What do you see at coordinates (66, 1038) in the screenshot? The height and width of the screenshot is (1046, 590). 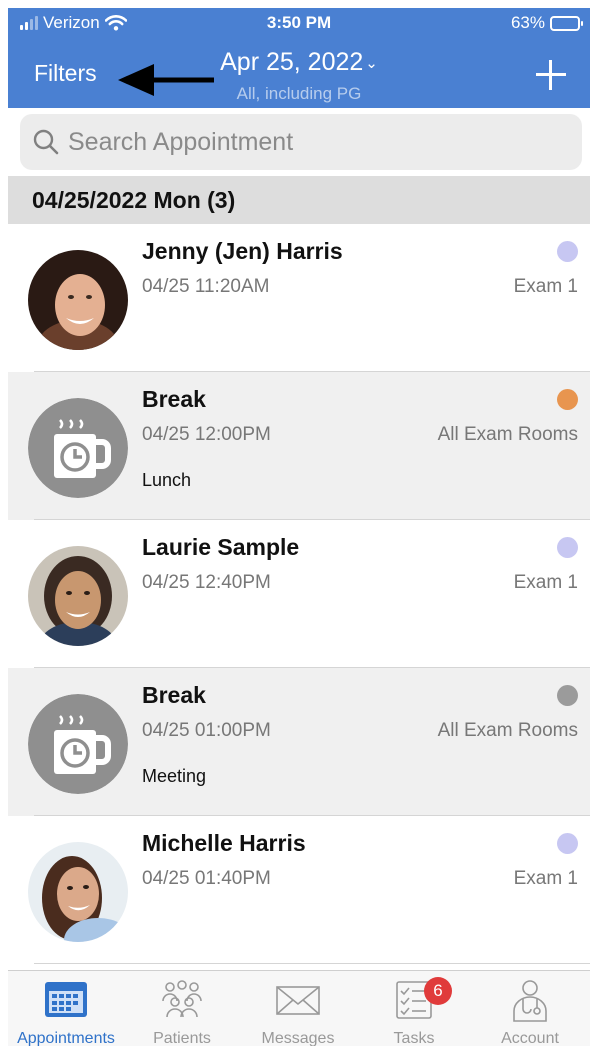 I see `tab-label: Appointments` at bounding box center [66, 1038].